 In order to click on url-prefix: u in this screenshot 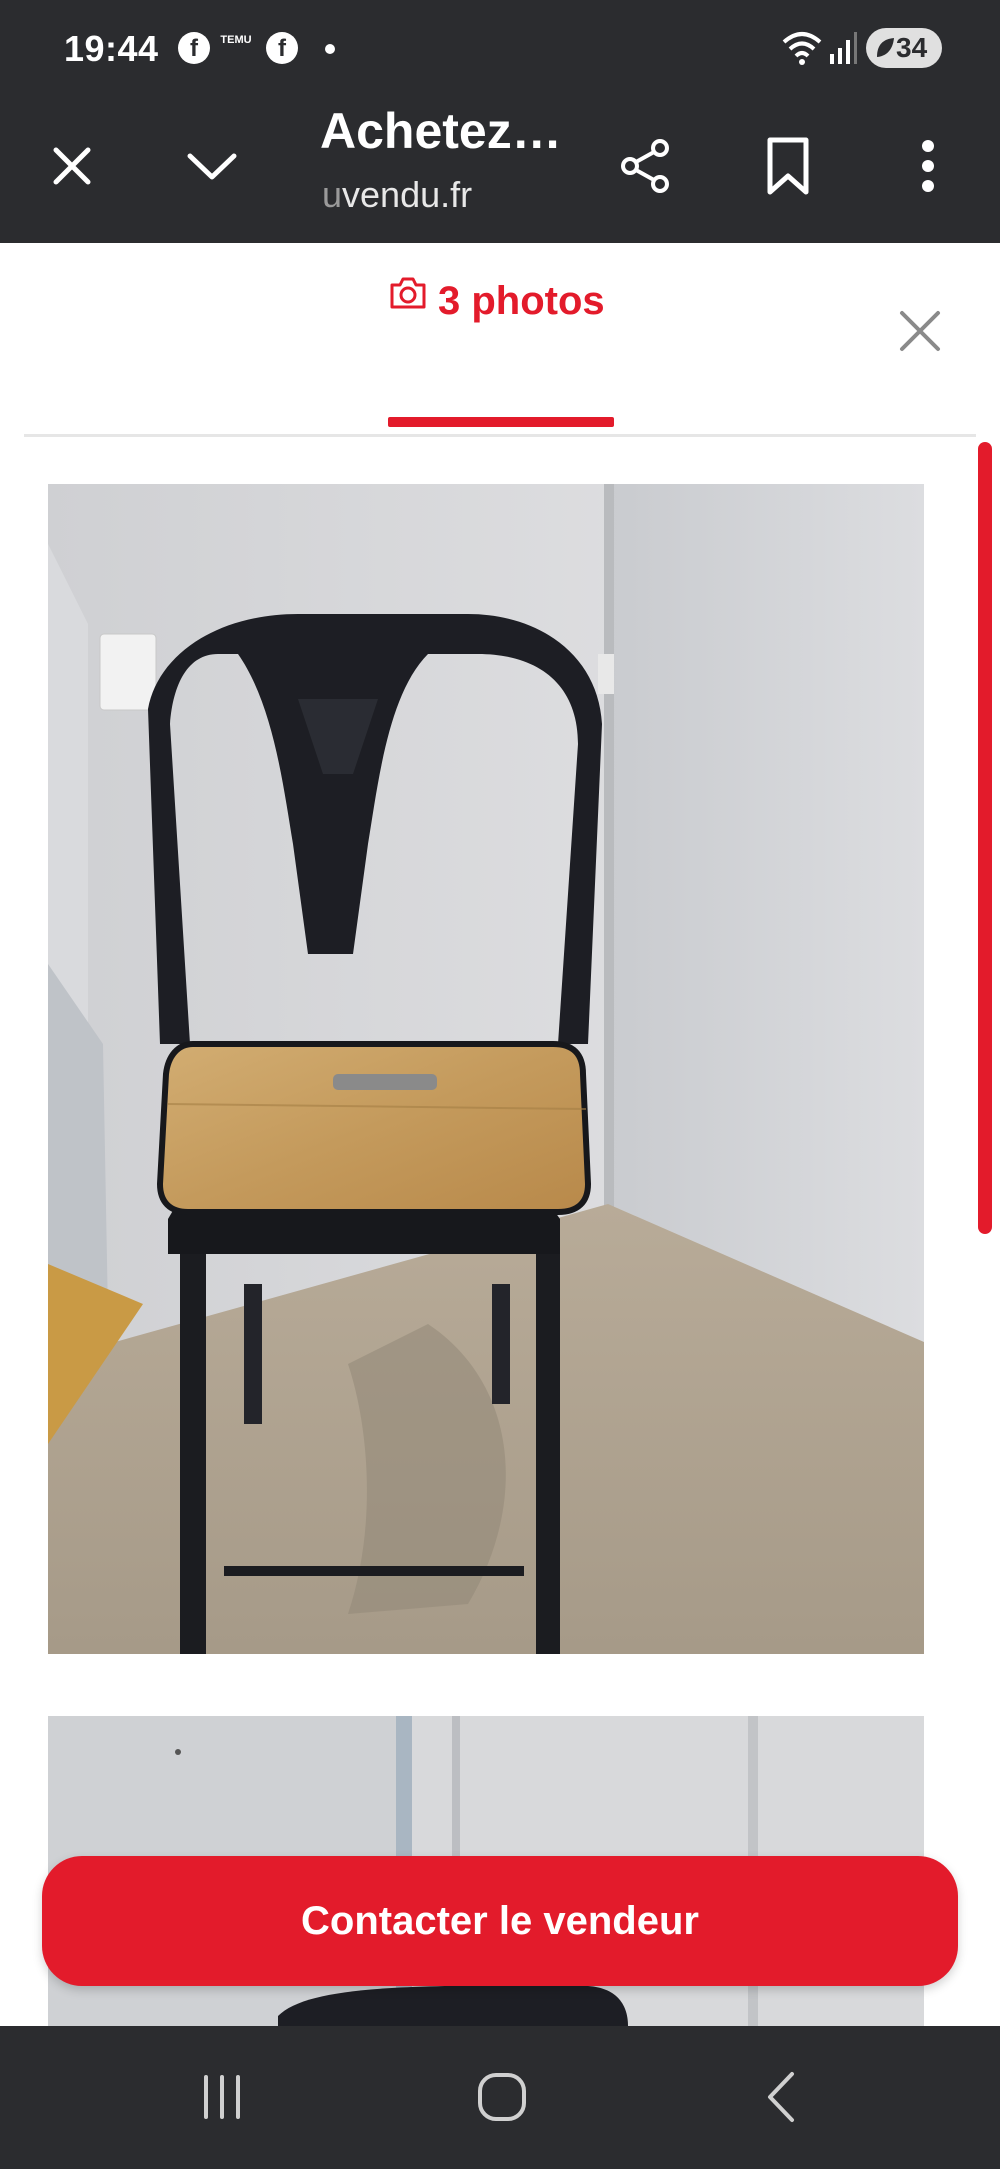, I will do `click(332, 194)`.